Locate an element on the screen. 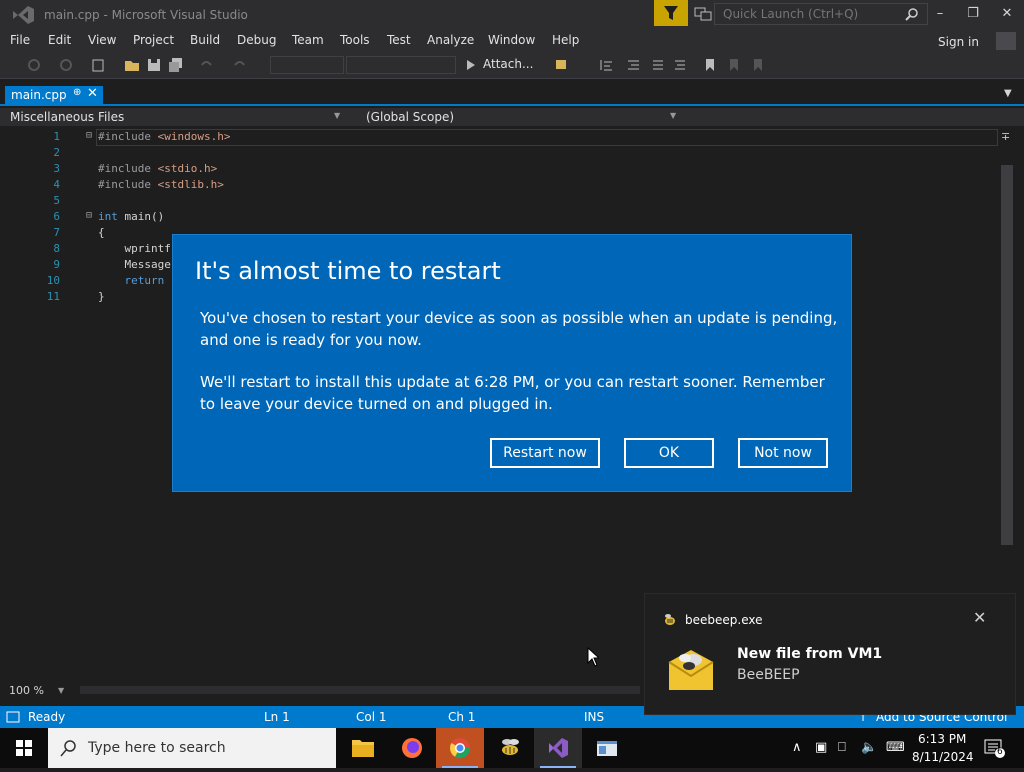 Image resolution: width=1024 pixels, height=772 pixels. close-tab-icon: ✕ is located at coordinates (92, 93).